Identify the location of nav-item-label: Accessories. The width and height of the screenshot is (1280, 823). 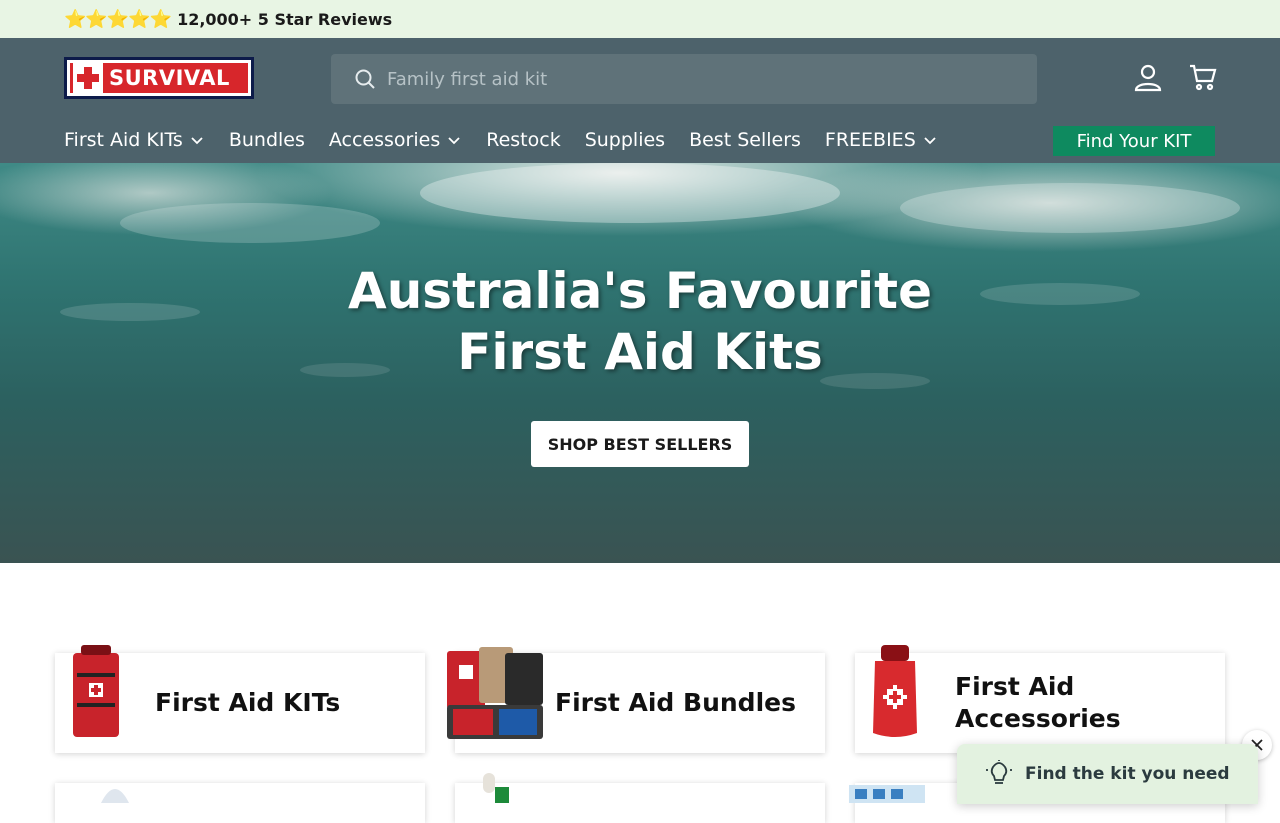
(384, 140).